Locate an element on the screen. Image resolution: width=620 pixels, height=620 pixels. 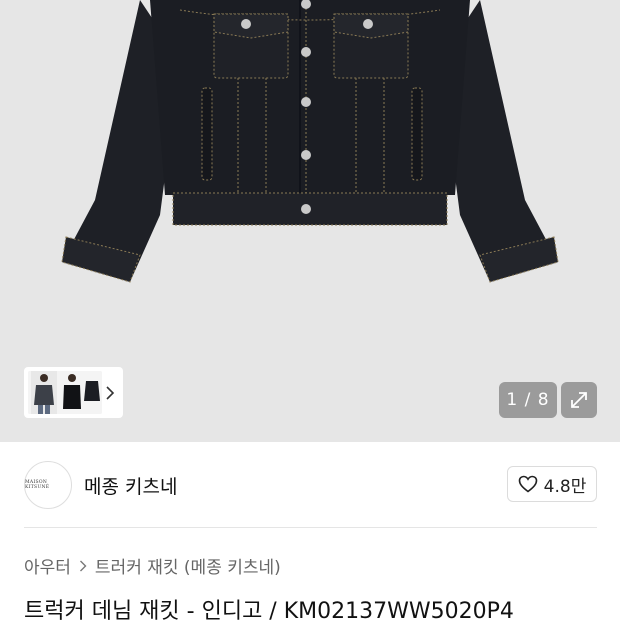
breadcrumb: 아우터 트러커 재킷 (메종 키츠네) is located at coordinates (152, 565).